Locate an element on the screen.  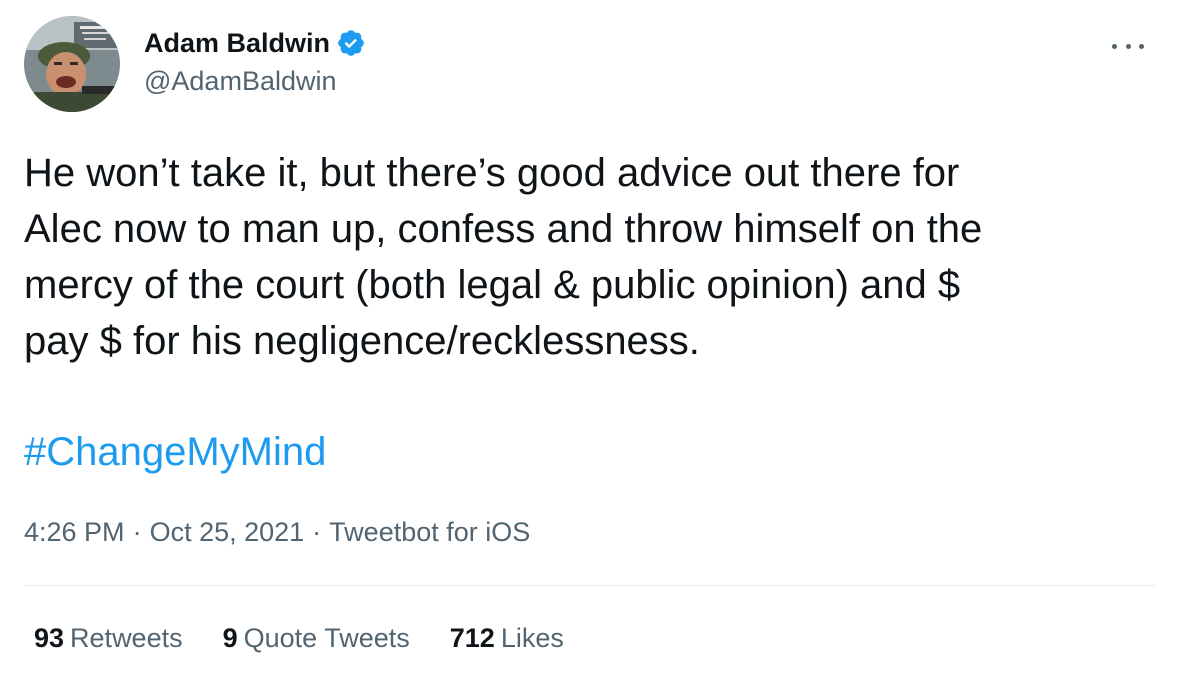
quote-tweets-stat: 9 Quote Tweets is located at coordinates (316, 638).